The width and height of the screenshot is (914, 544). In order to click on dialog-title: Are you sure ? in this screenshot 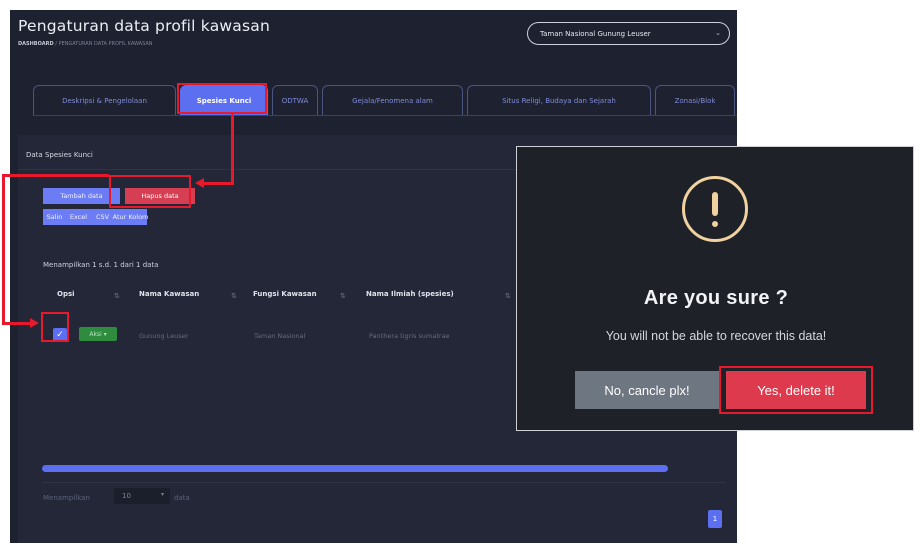, I will do `click(716, 298)`.